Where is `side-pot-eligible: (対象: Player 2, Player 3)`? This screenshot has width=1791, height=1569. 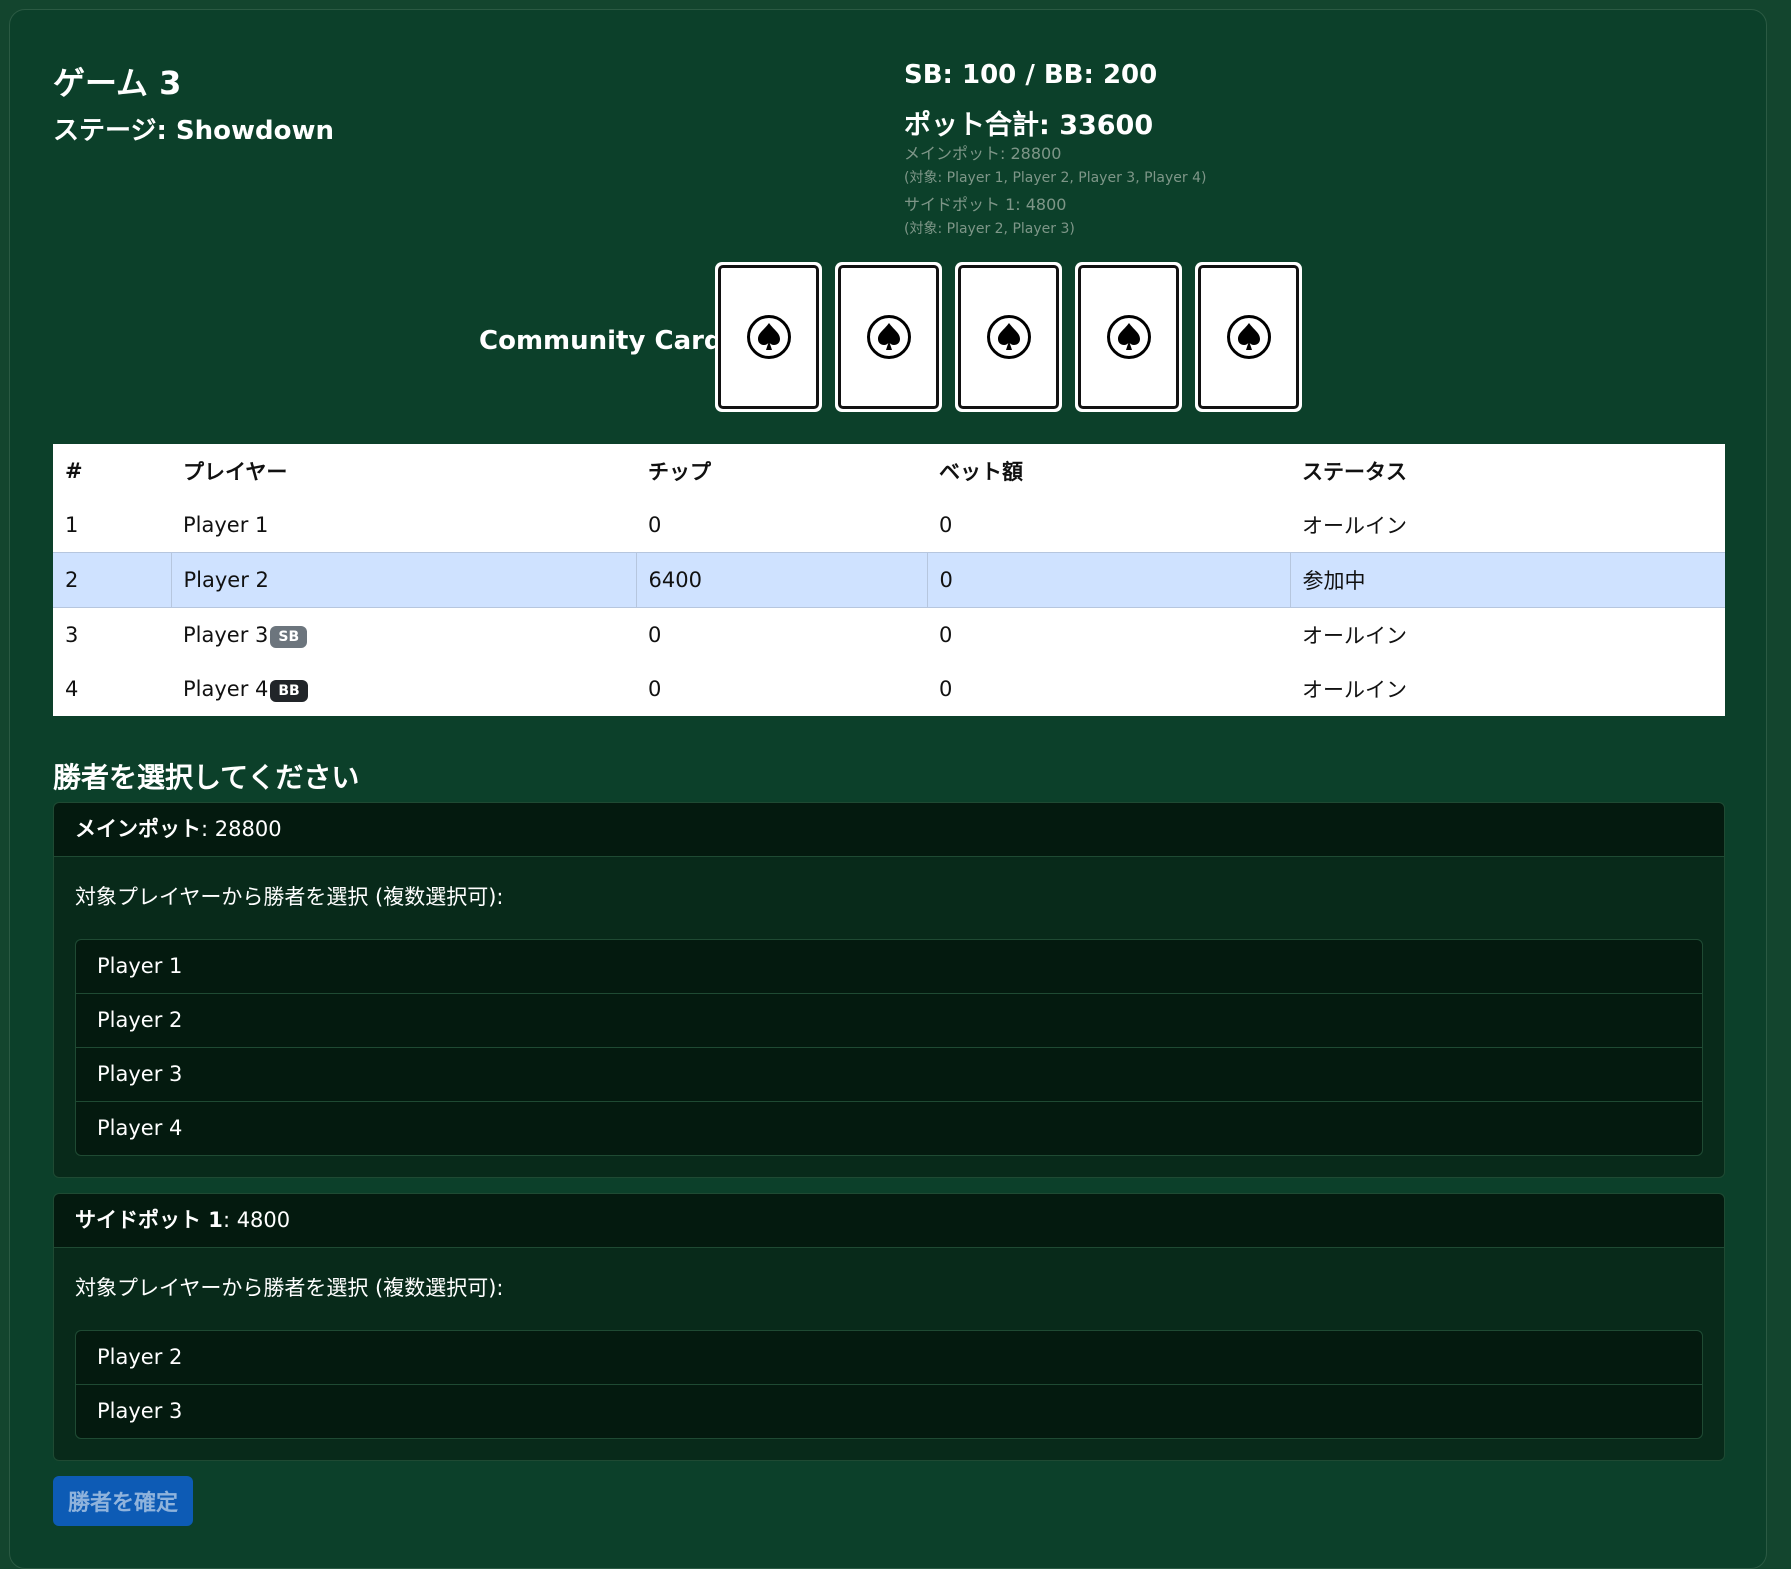
side-pot-eligible: (対象: Player 2, Player 3) is located at coordinates (989, 229).